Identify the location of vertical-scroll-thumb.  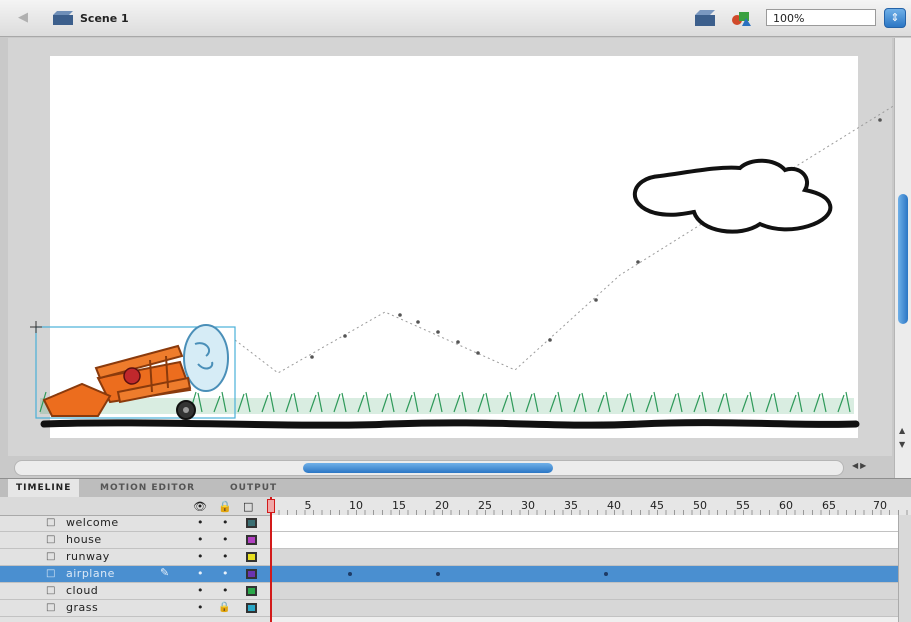
(903, 259).